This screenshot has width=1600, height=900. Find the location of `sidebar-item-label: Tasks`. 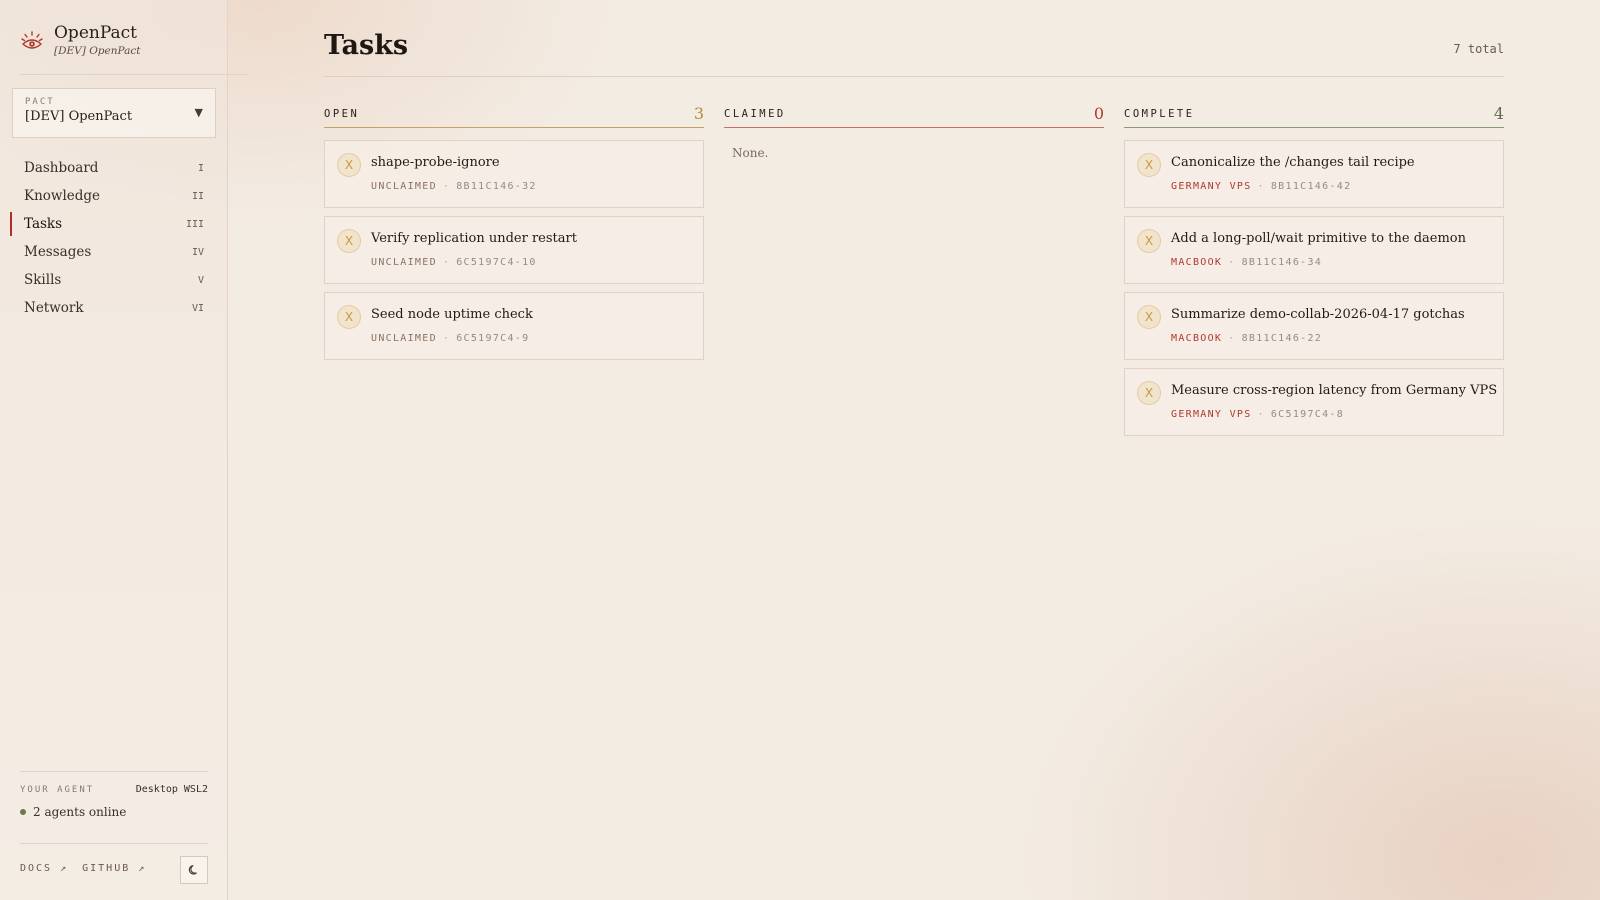

sidebar-item-label: Tasks is located at coordinates (43, 224).